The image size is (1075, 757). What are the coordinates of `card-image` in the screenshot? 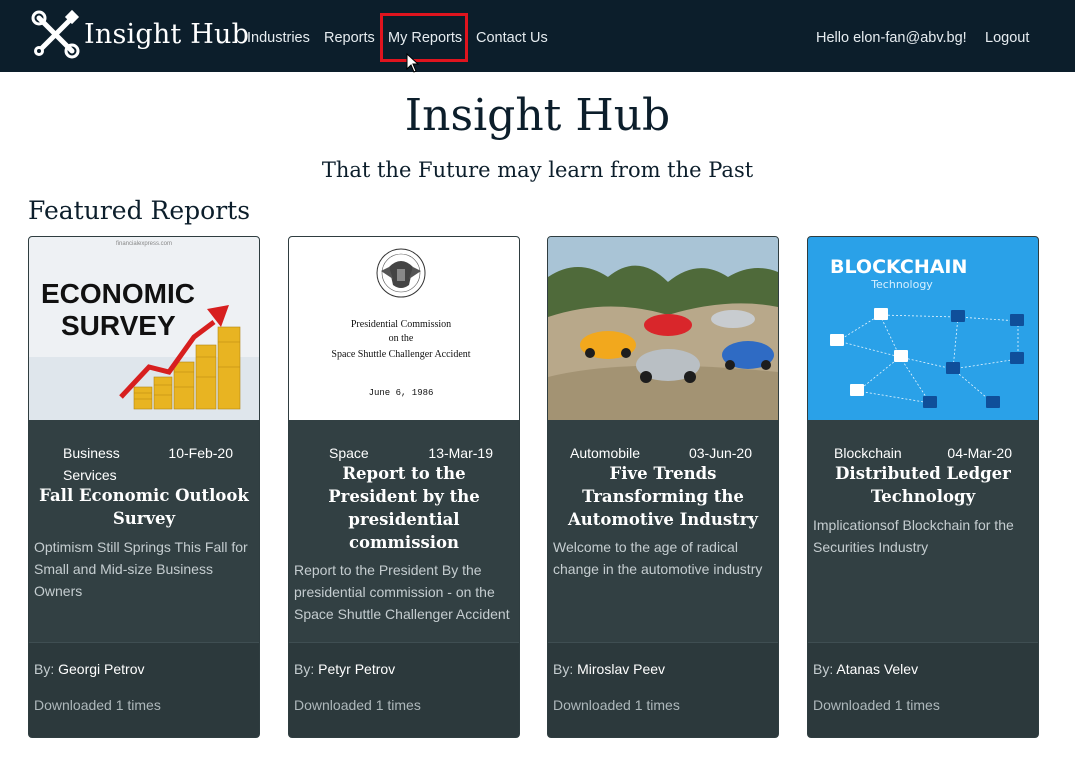 It's located at (663, 328).